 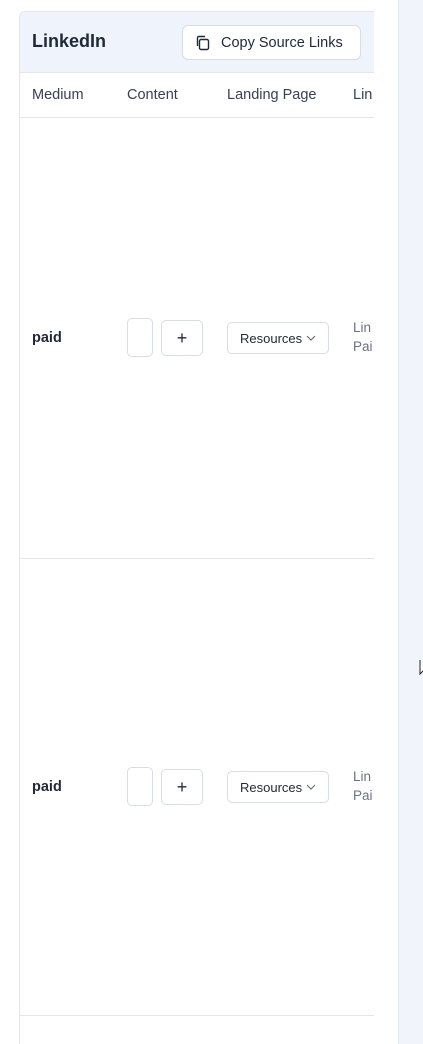 What do you see at coordinates (58, 95) in the screenshot?
I see `column-header-medium: Medium` at bounding box center [58, 95].